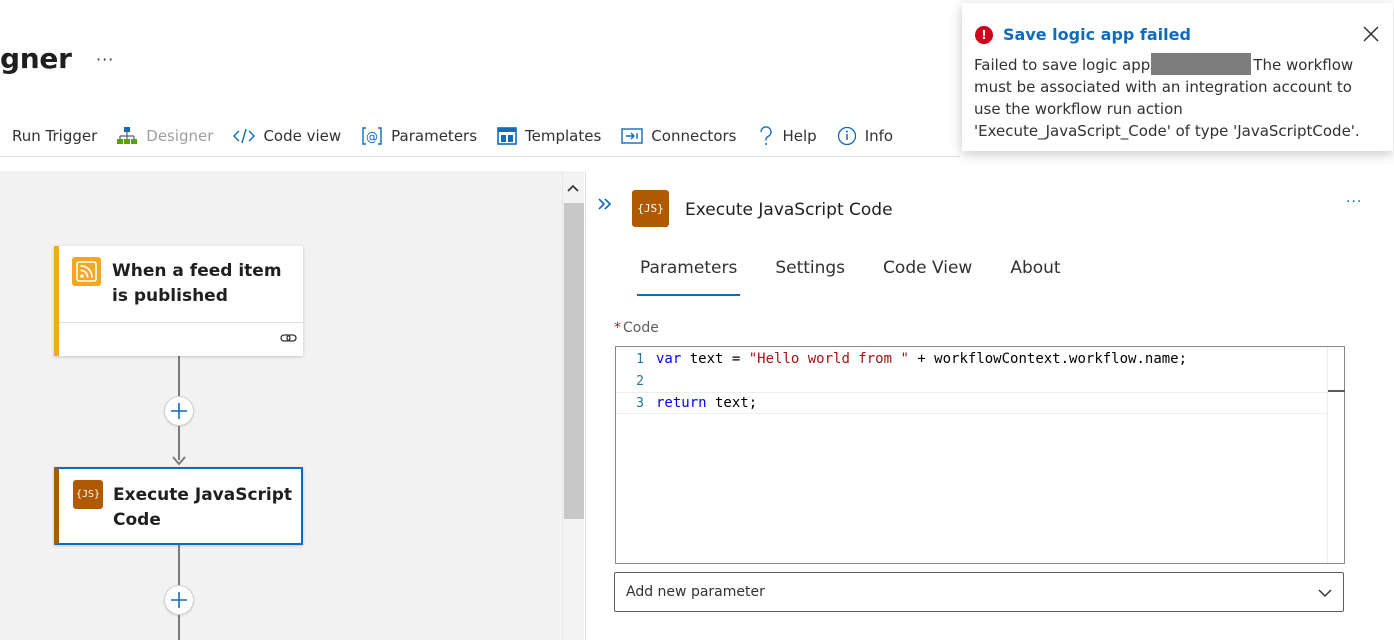 The image size is (1394, 640). I want to click on tab-about: About, so click(1035, 277).